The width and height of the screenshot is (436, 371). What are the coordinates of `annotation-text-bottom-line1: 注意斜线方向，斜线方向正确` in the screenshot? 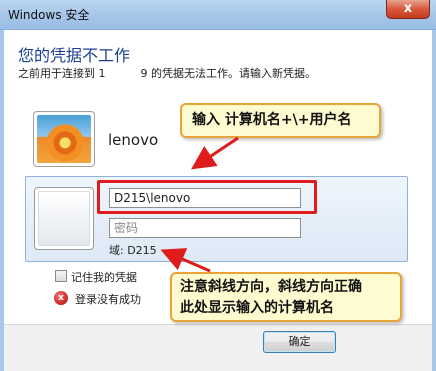 It's located at (271, 287).